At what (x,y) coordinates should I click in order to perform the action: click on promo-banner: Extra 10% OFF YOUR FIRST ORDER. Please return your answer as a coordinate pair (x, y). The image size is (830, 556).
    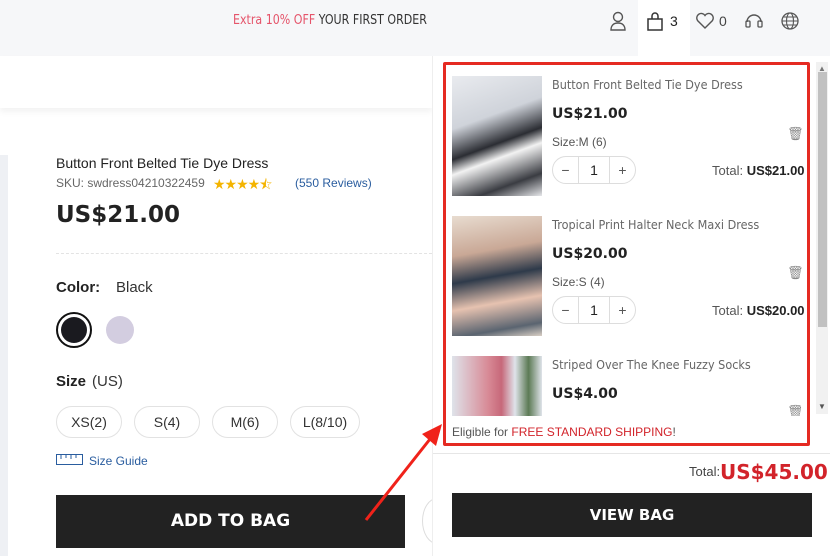
    Looking at the image, I should click on (330, 20).